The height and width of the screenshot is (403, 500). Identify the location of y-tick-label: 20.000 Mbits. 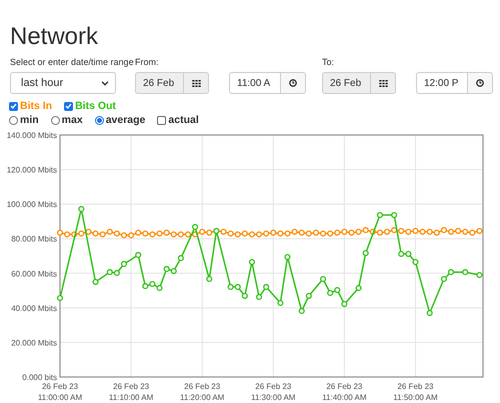
(34, 343).